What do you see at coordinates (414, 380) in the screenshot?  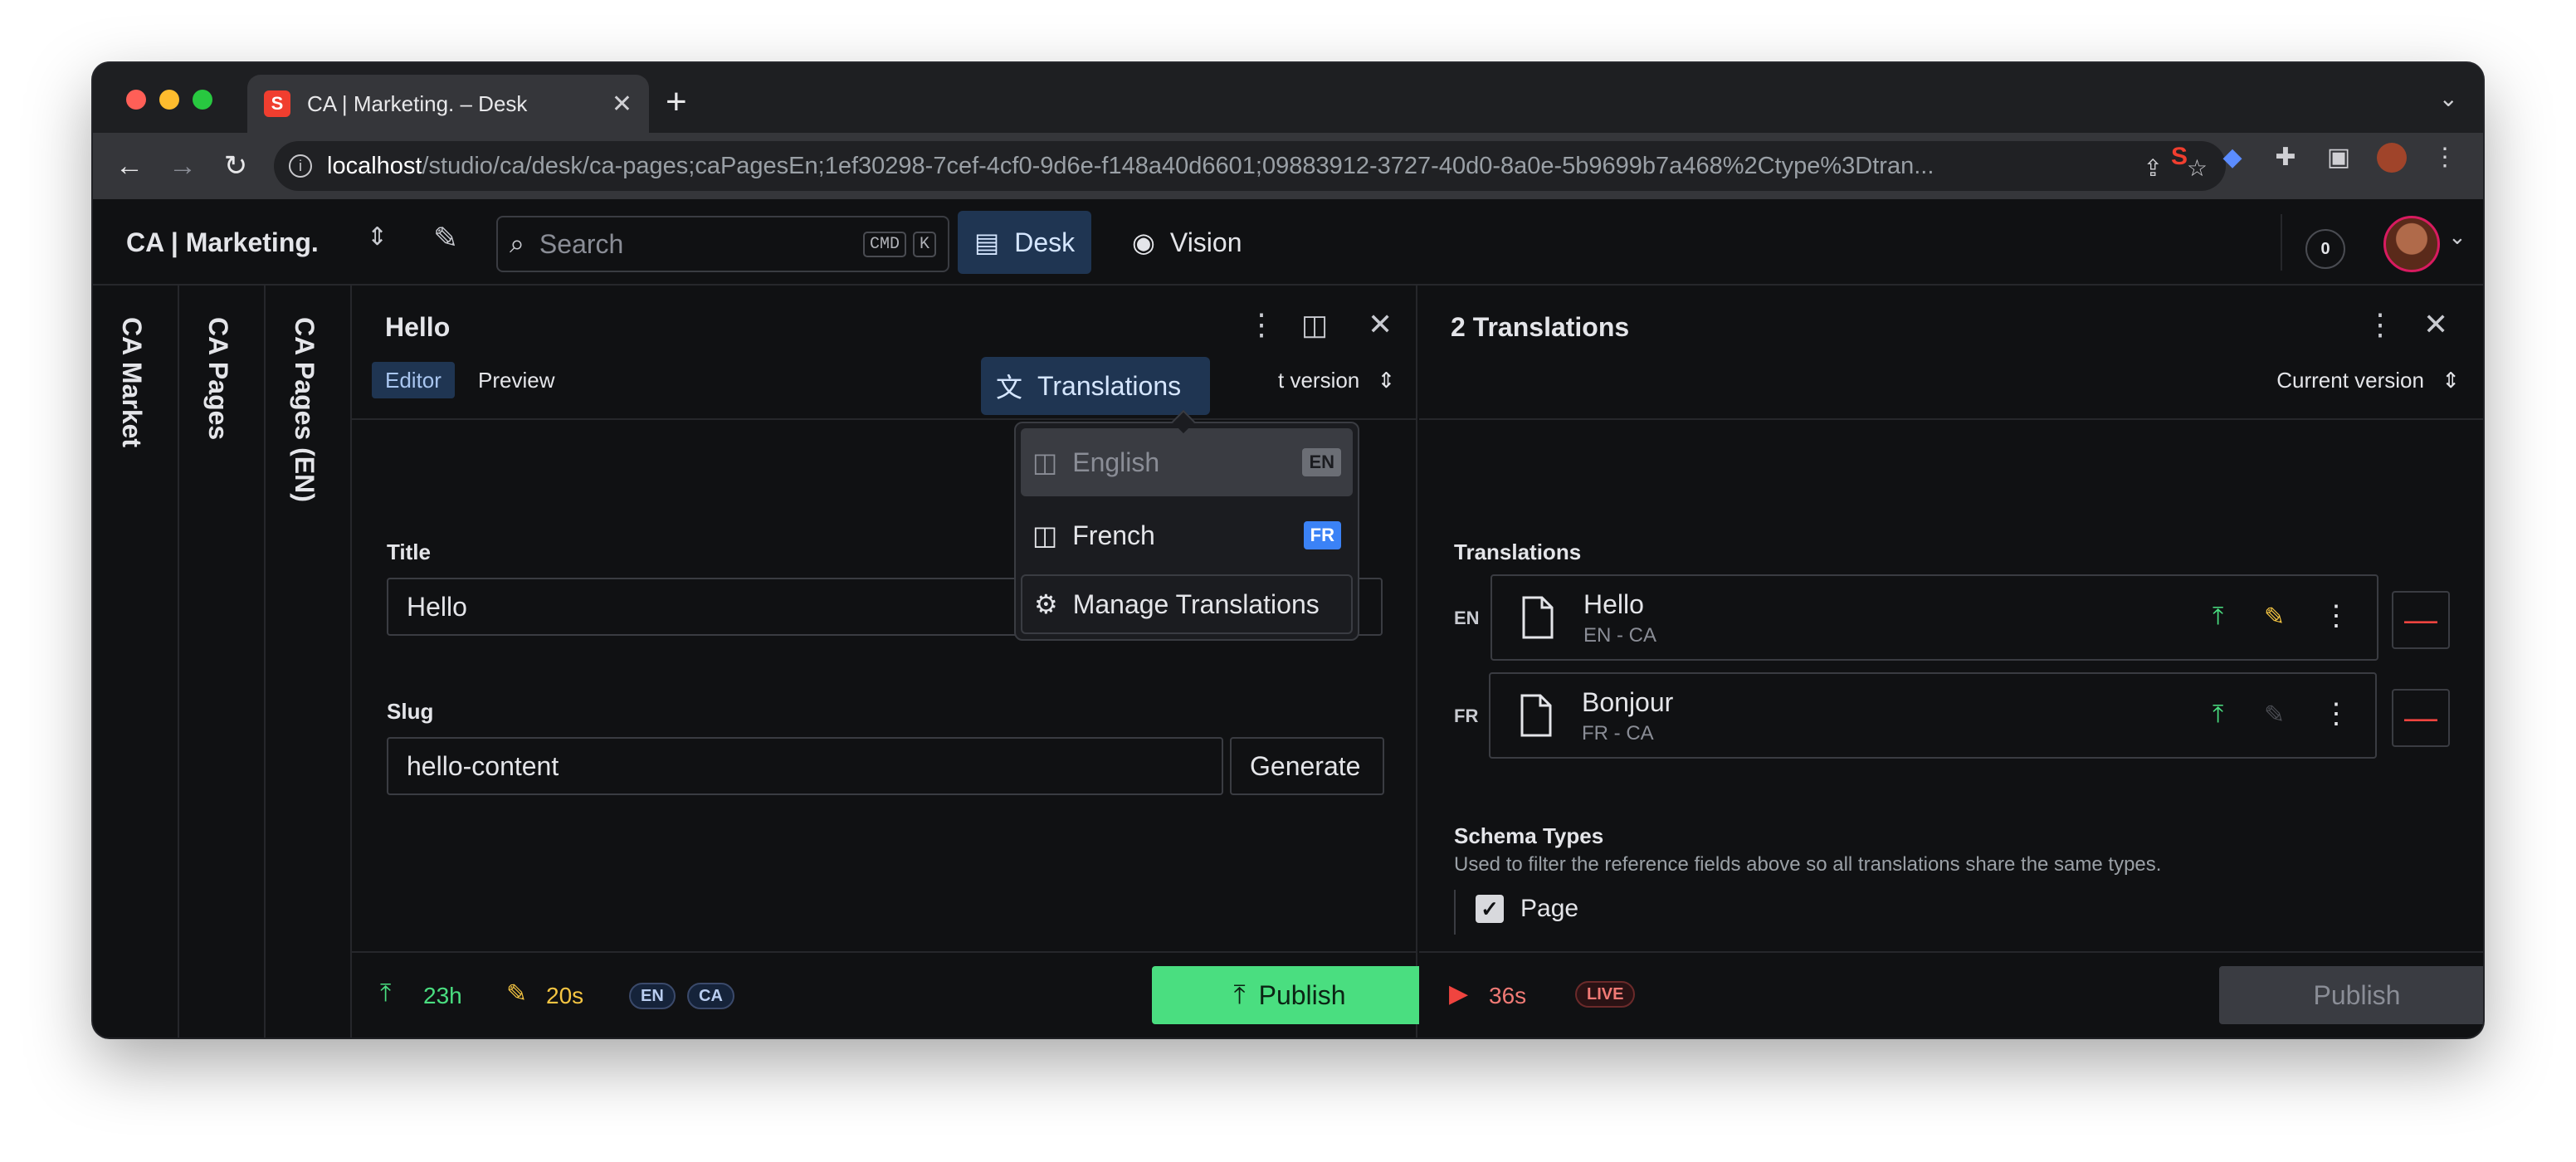 I see `tab-editor: Editor` at bounding box center [414, 380].